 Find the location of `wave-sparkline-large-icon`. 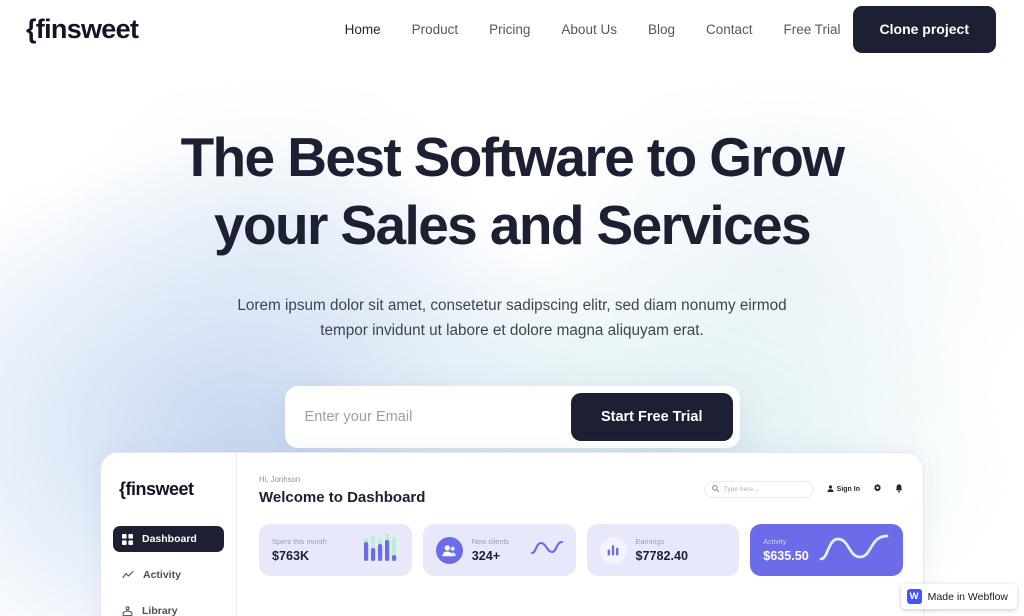

wave-sparkline-large-icon is located at coordinates (854, 550).